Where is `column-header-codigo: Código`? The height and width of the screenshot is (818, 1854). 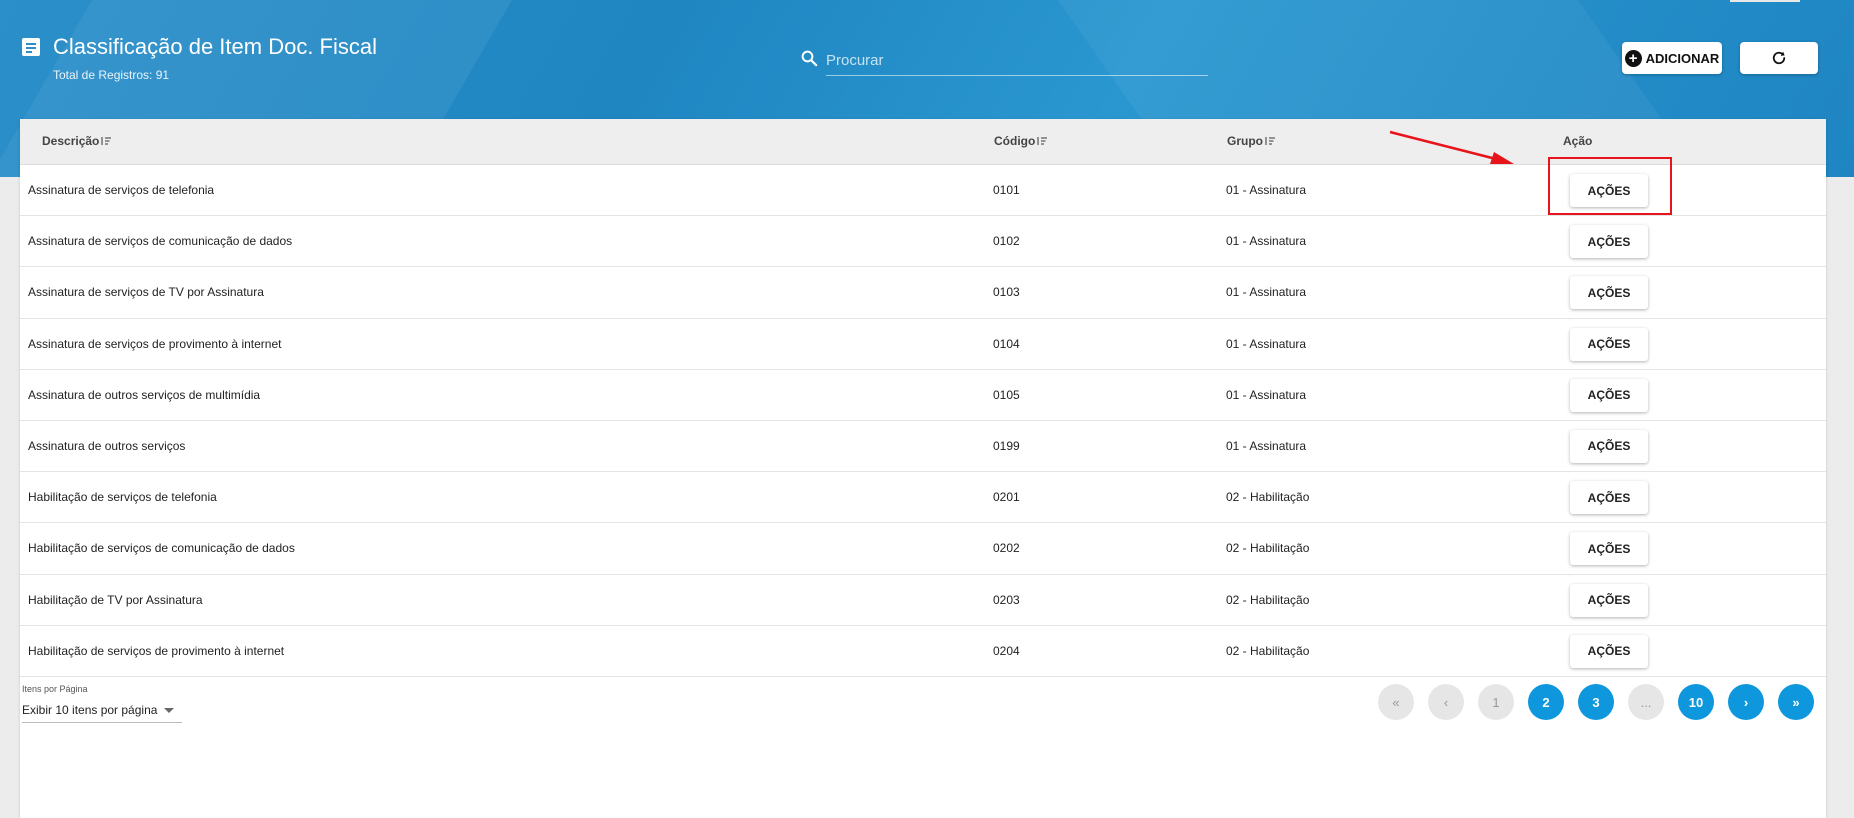 column-header-codigo: Código is located at coordinates (1021, 141).